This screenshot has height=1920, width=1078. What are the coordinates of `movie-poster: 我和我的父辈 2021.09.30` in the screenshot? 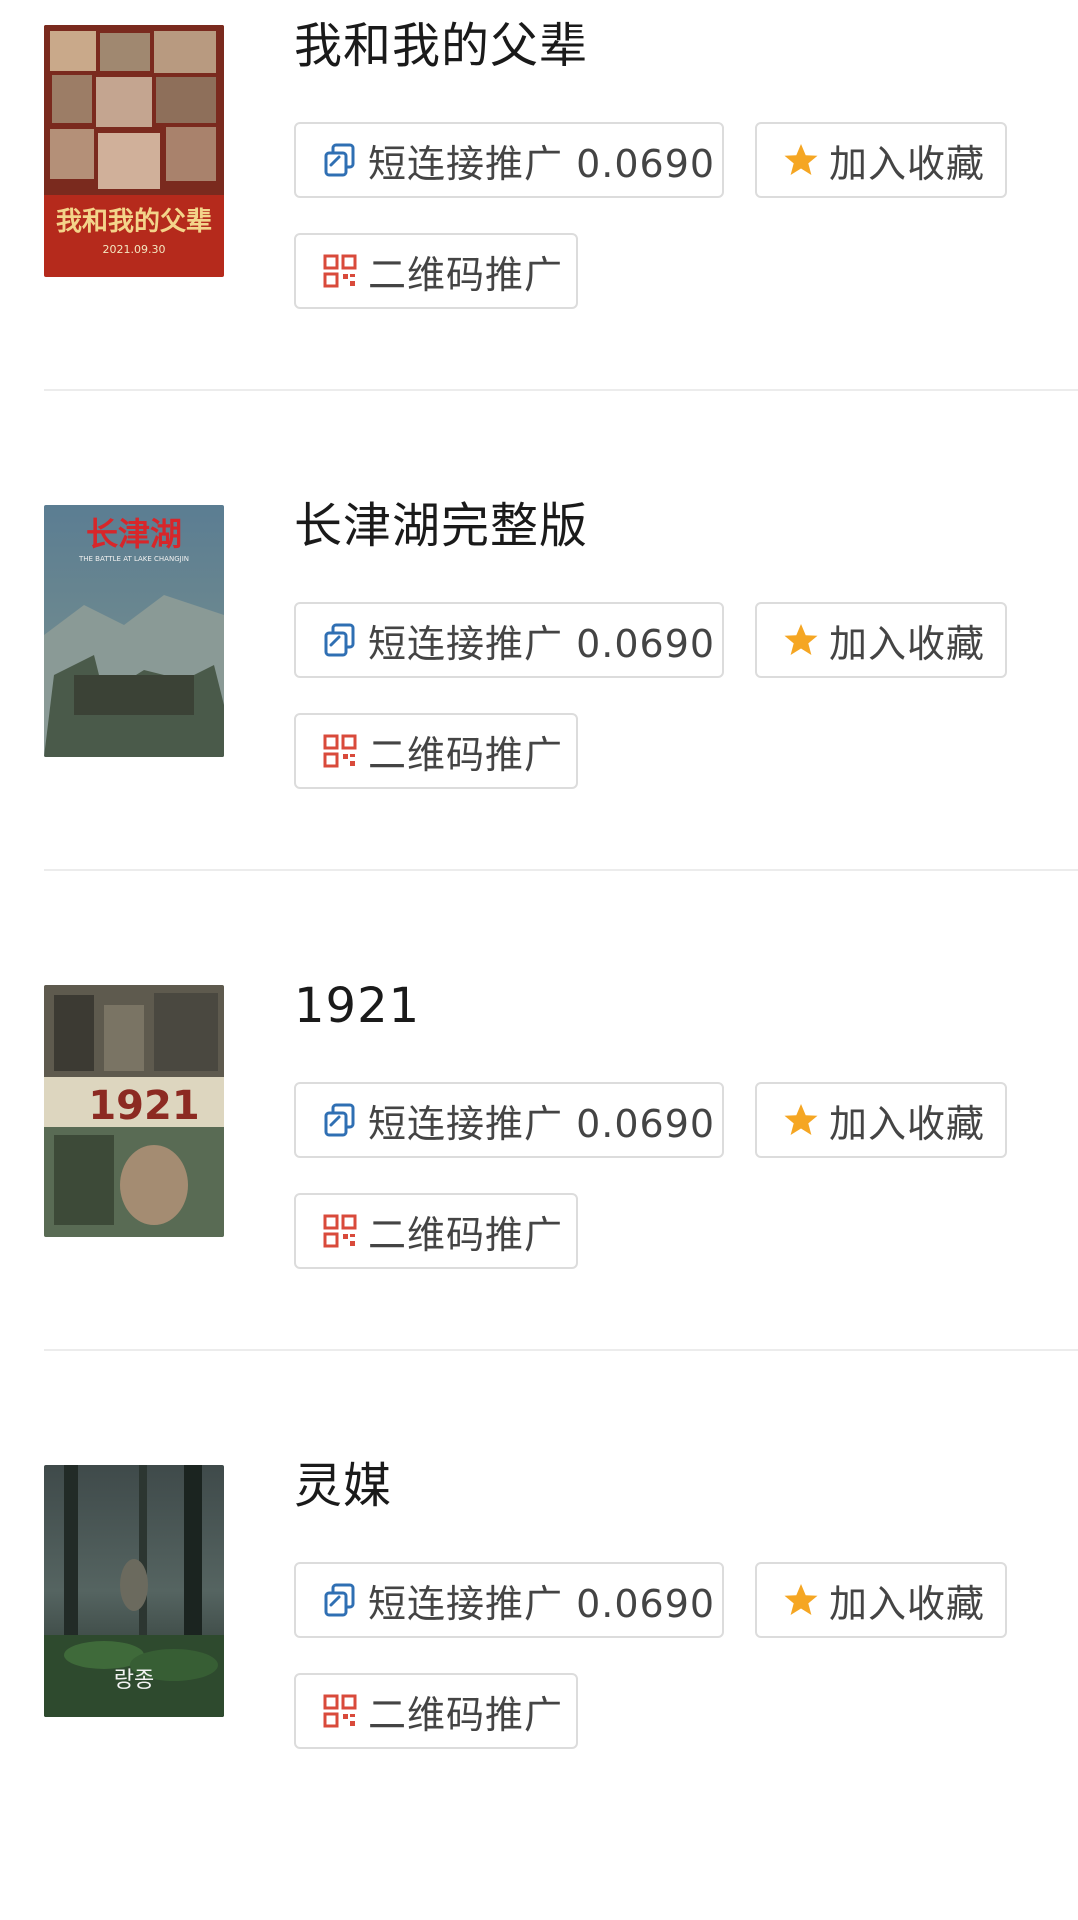 It's located at (134, 151).